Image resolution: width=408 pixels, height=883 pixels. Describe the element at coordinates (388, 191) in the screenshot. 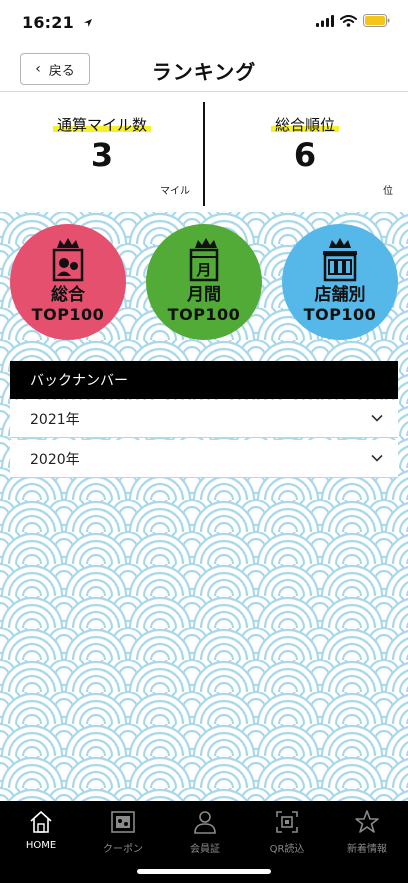

I see `overall-rank-unit: 位` at that location.